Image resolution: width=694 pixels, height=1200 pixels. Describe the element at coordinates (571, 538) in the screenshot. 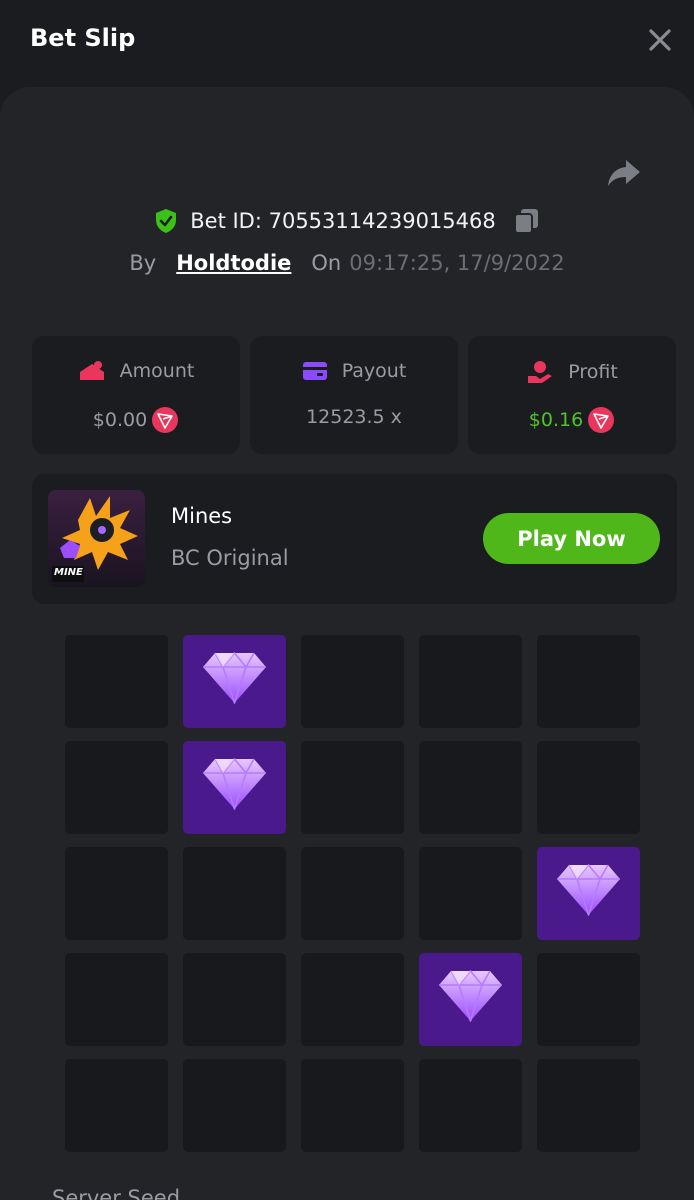

I see `play-now-button: Play Now` at that location.